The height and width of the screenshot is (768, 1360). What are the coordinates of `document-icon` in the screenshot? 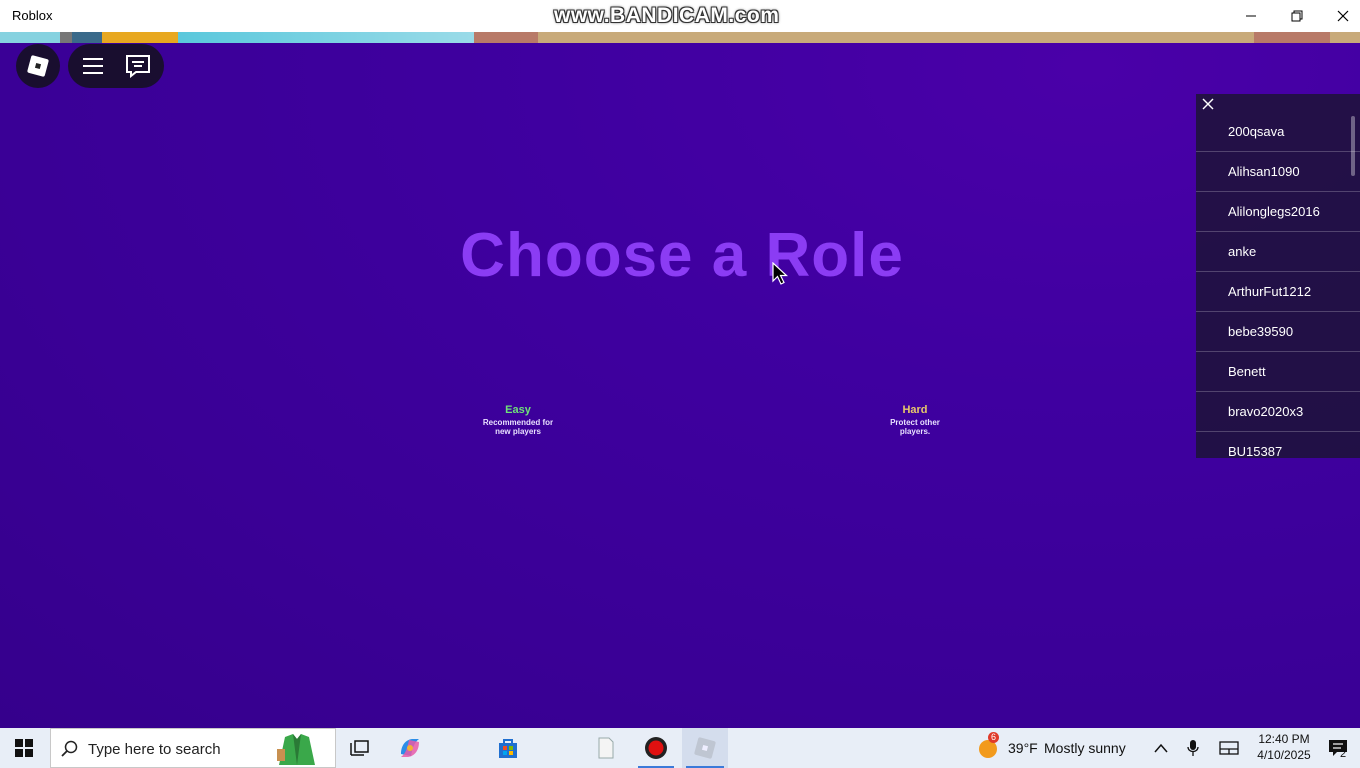 It's located at (606, 748).